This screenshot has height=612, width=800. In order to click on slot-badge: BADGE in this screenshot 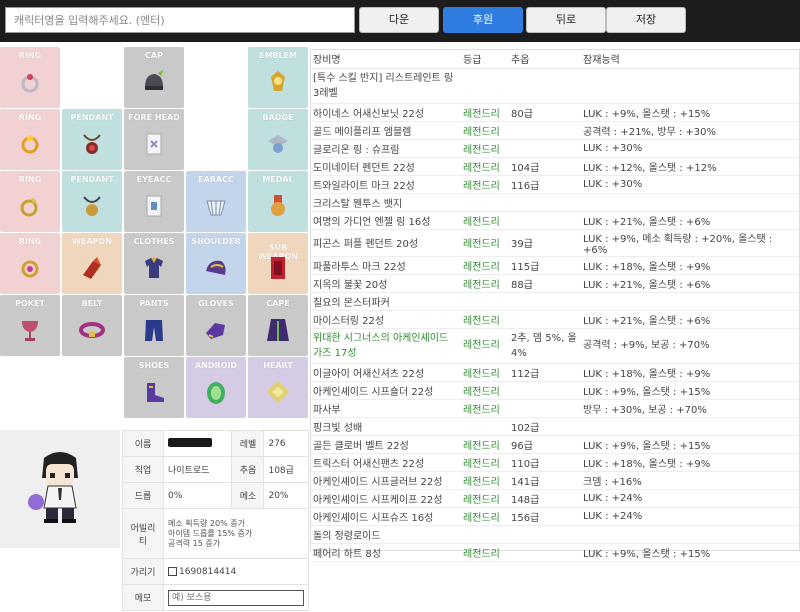, I will do `click(278, 139)`.